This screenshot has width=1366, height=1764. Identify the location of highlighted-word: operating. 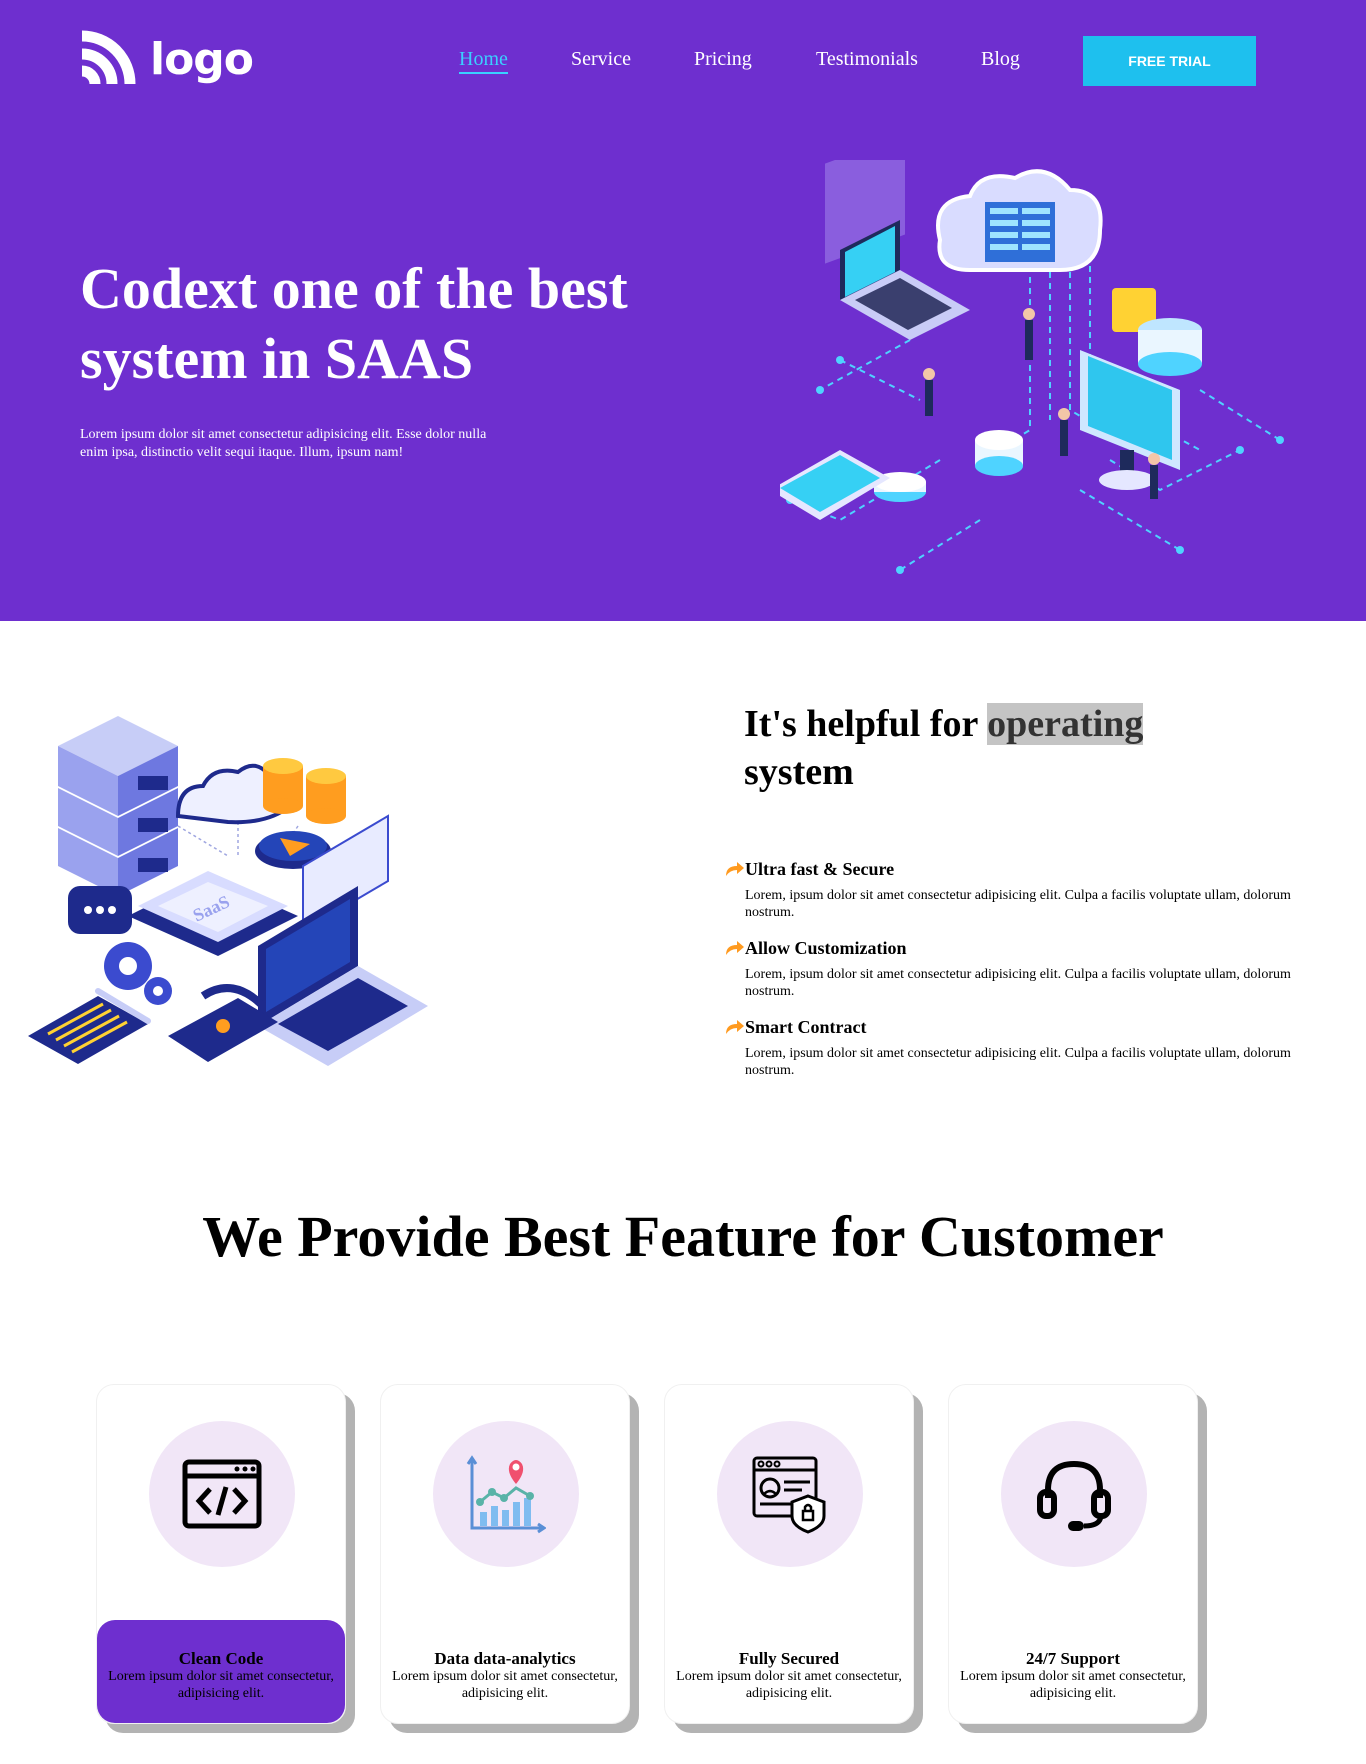
(1065, 724).